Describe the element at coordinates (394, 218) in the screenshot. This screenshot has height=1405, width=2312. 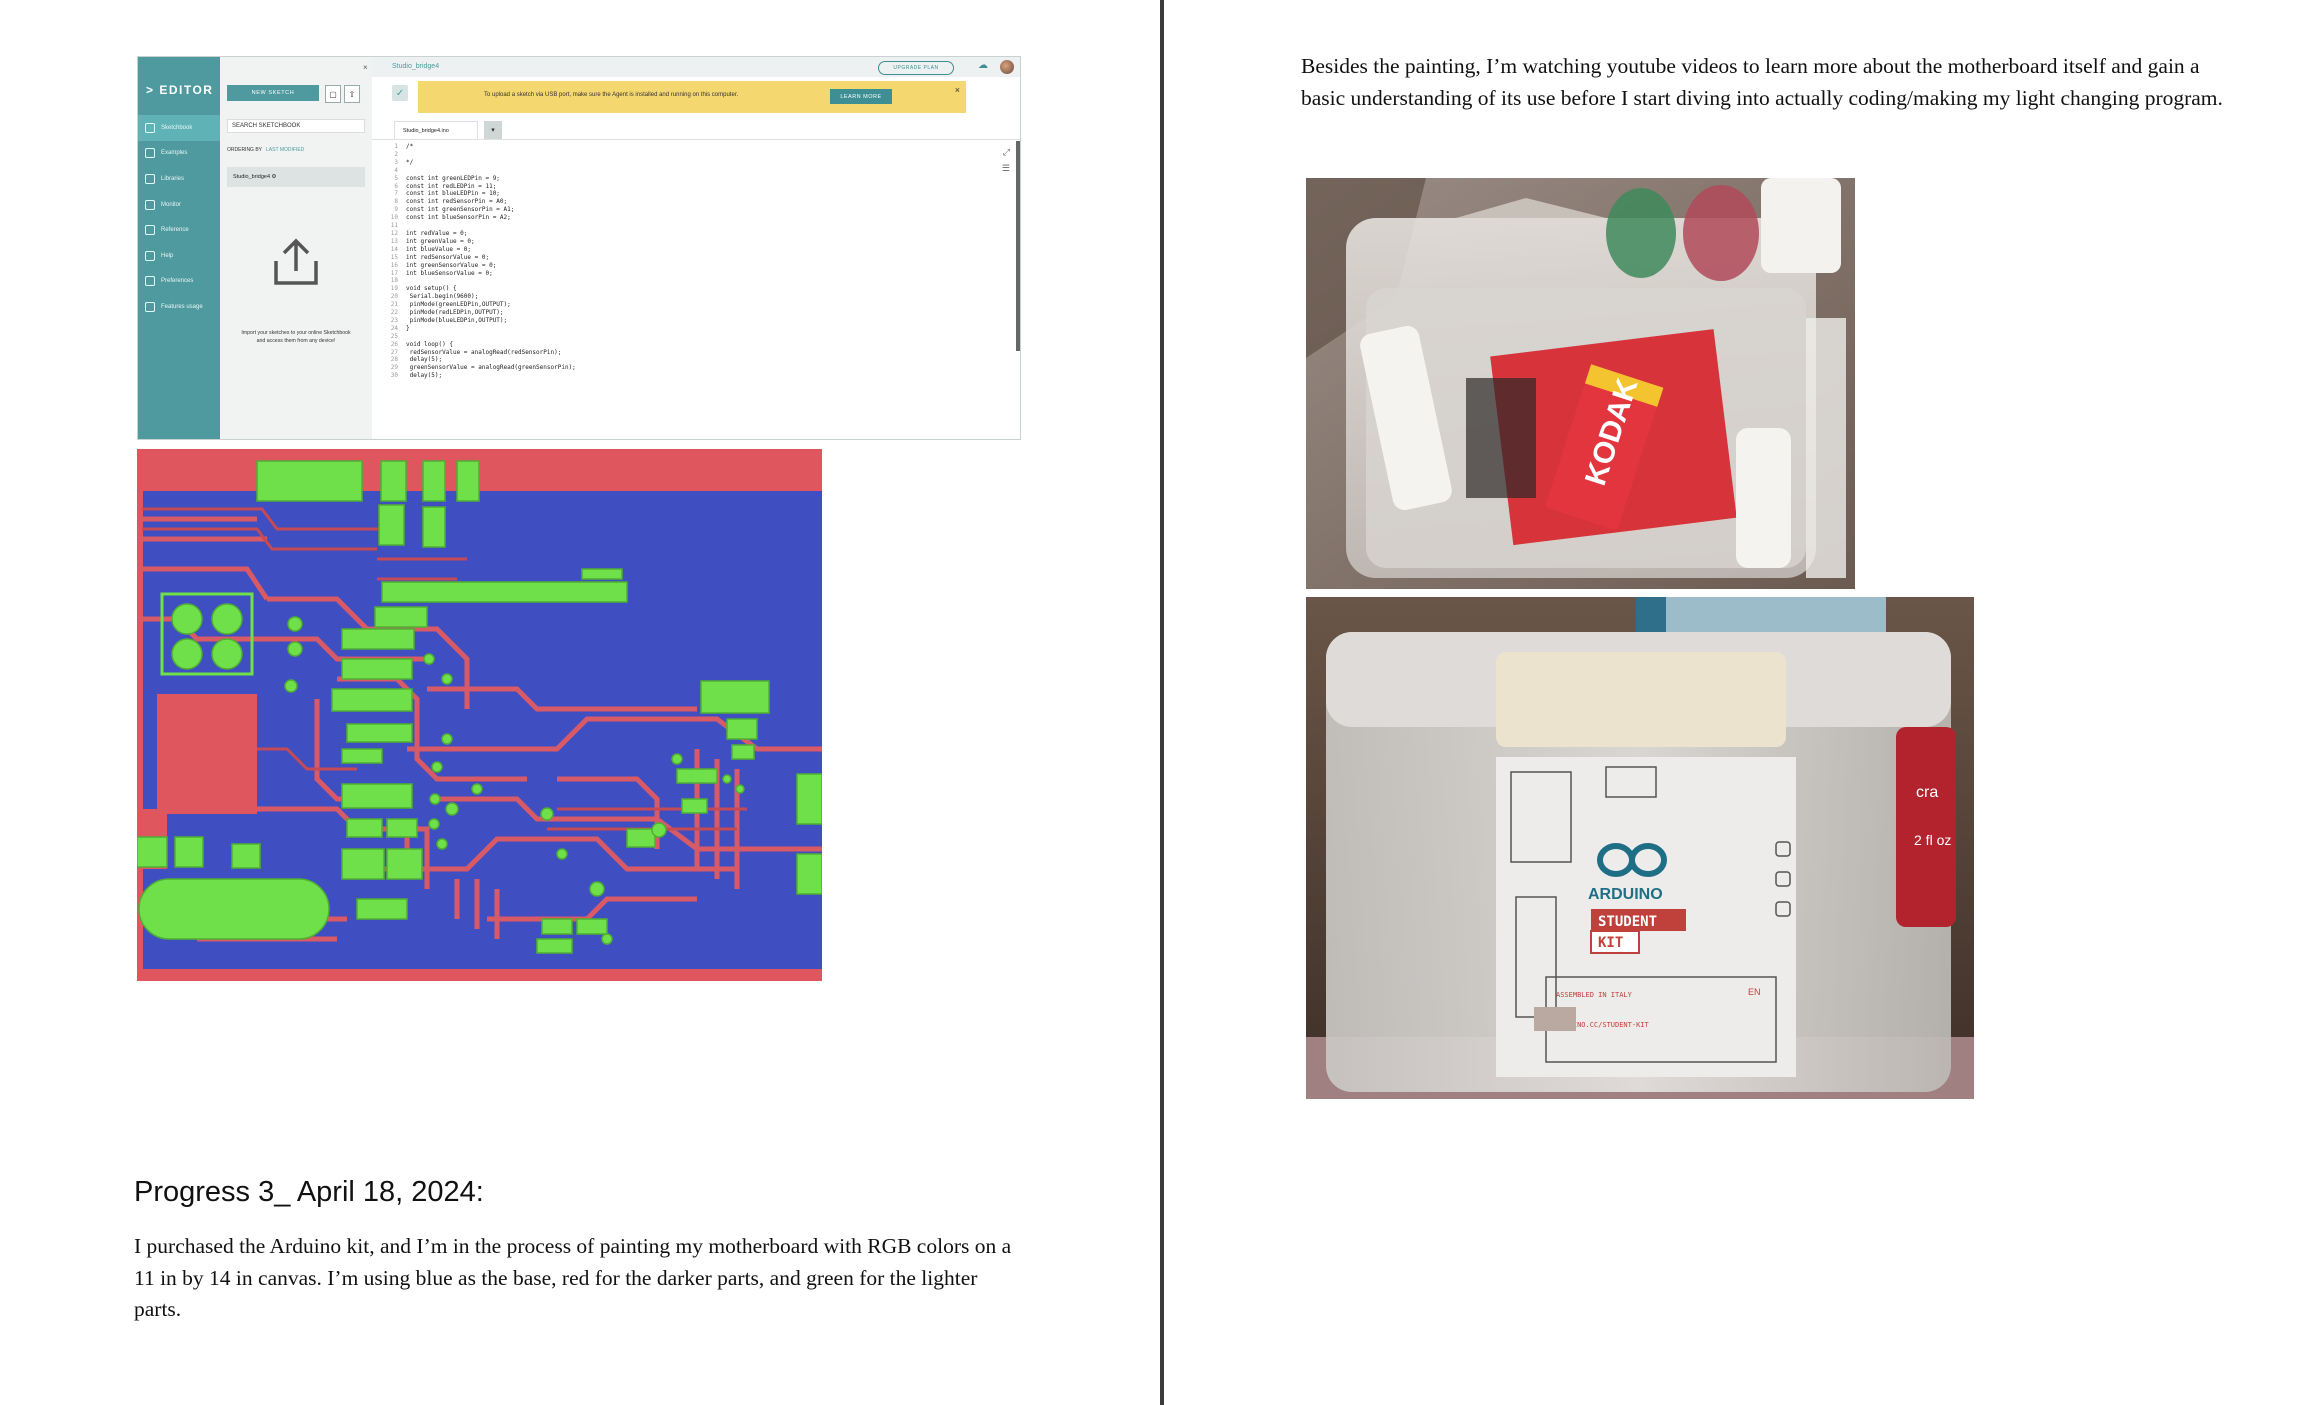
I see `line-number: 10` at that location.